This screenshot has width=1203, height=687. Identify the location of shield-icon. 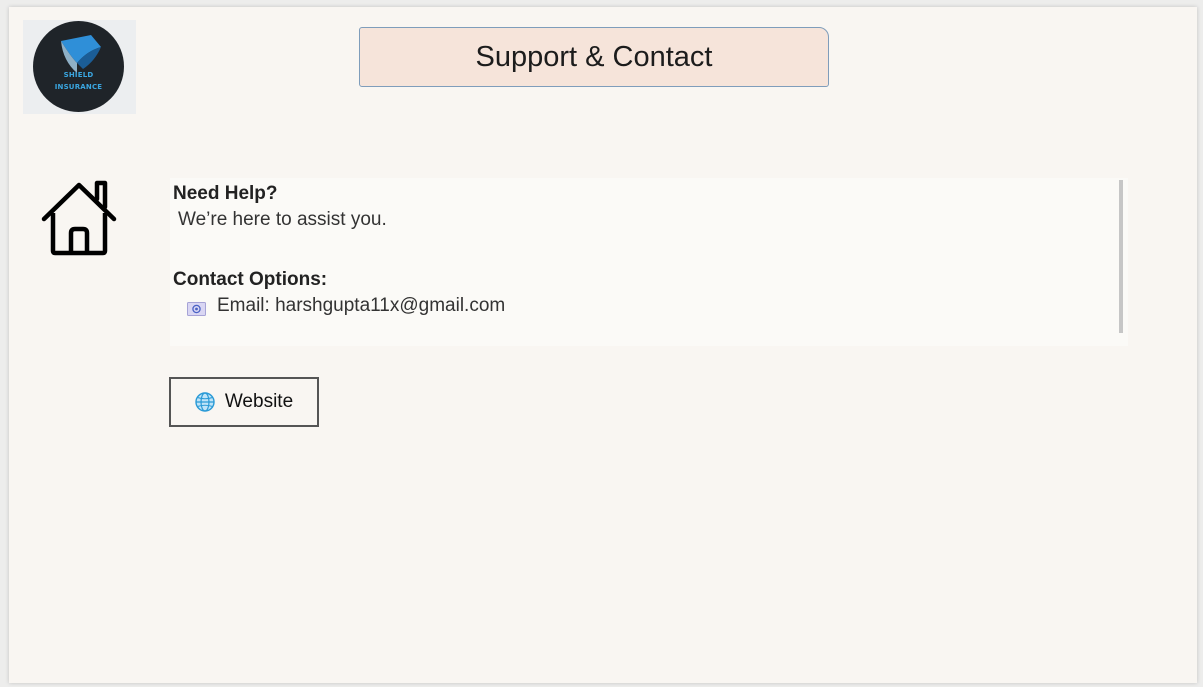
(81, 54).